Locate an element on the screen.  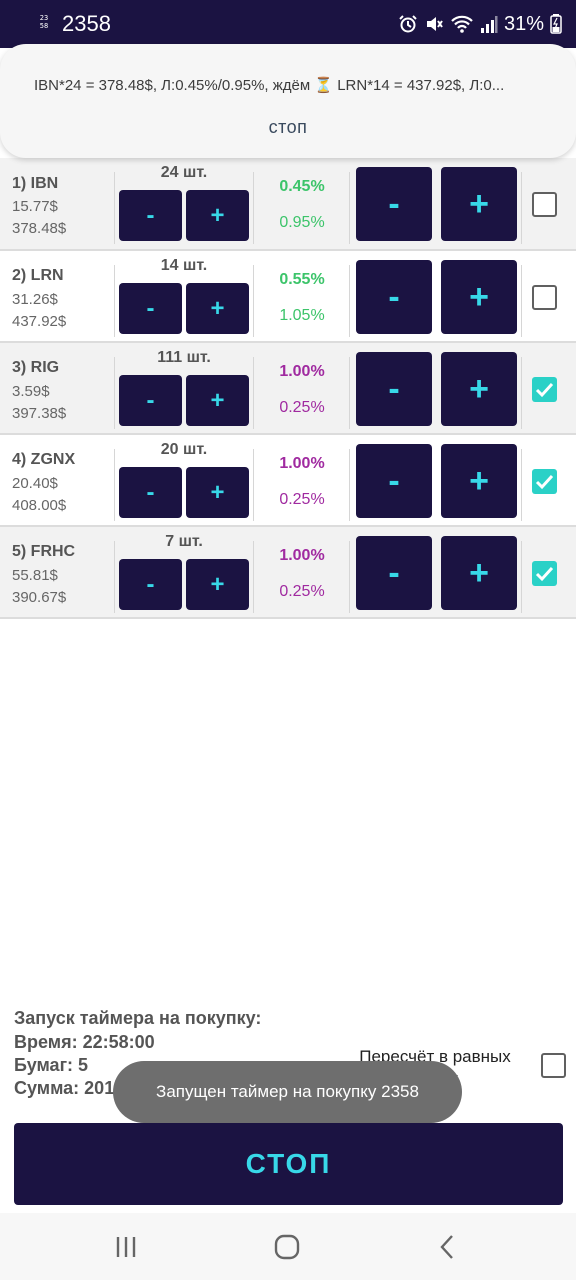
battery-percent: 31% is located at coordinates (523, 23).